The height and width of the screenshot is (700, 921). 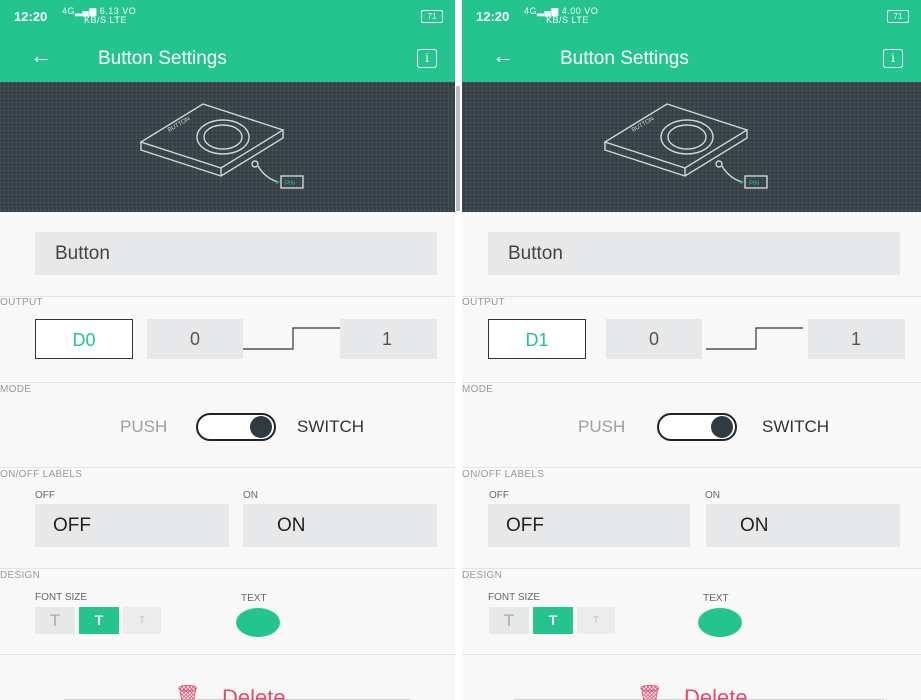 What do you see at coordinates (227, 17) in the screenshot?
I see `status-bar: 12:20 4G▂▄▆ 6.13 VO KB/S LTE 71` at bounding box center [227, 17].